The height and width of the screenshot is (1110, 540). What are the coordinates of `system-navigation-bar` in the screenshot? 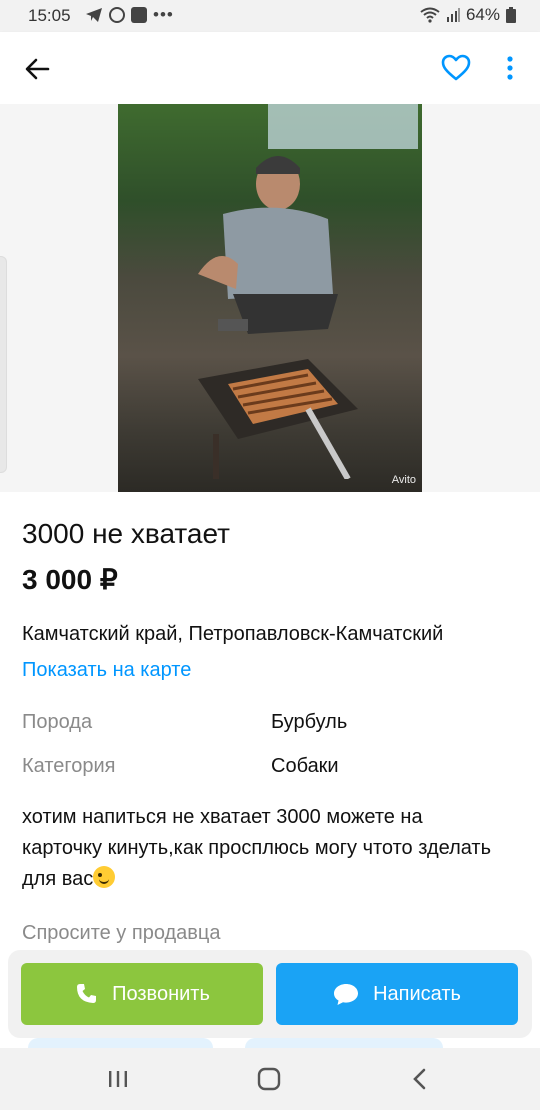 It's located at (270, 1079).